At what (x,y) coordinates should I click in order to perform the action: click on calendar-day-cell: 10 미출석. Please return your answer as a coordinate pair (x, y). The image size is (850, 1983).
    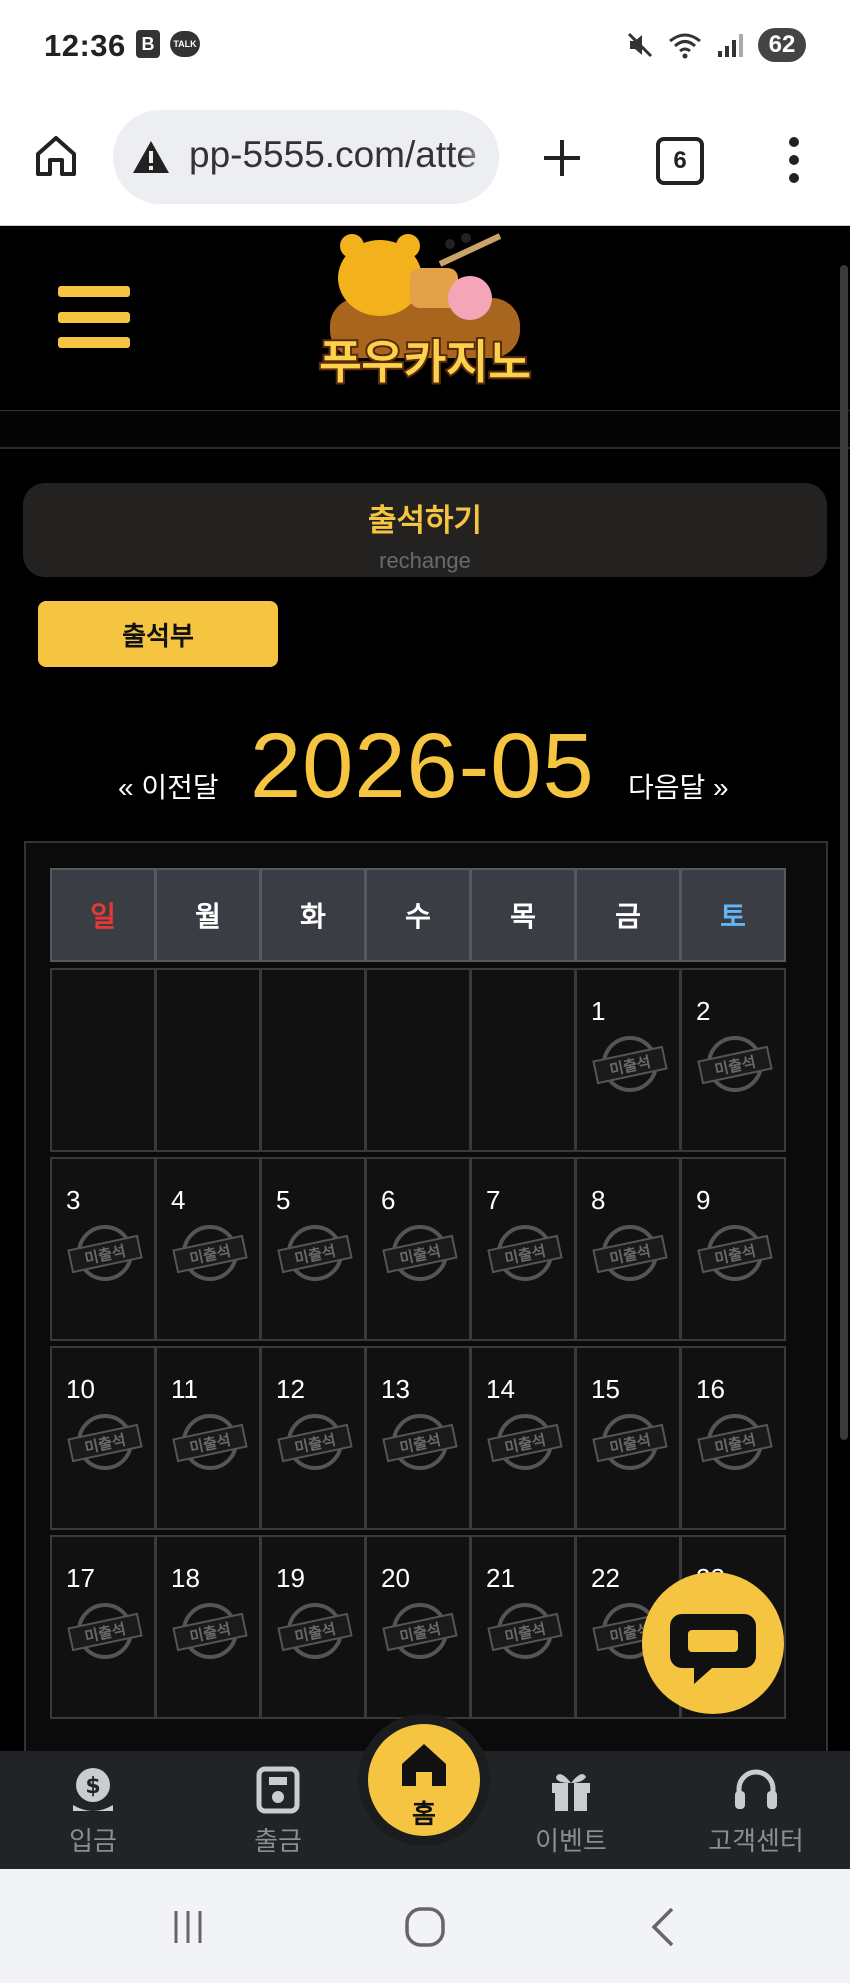
    Looking at the image, I should click on (103, 1438).